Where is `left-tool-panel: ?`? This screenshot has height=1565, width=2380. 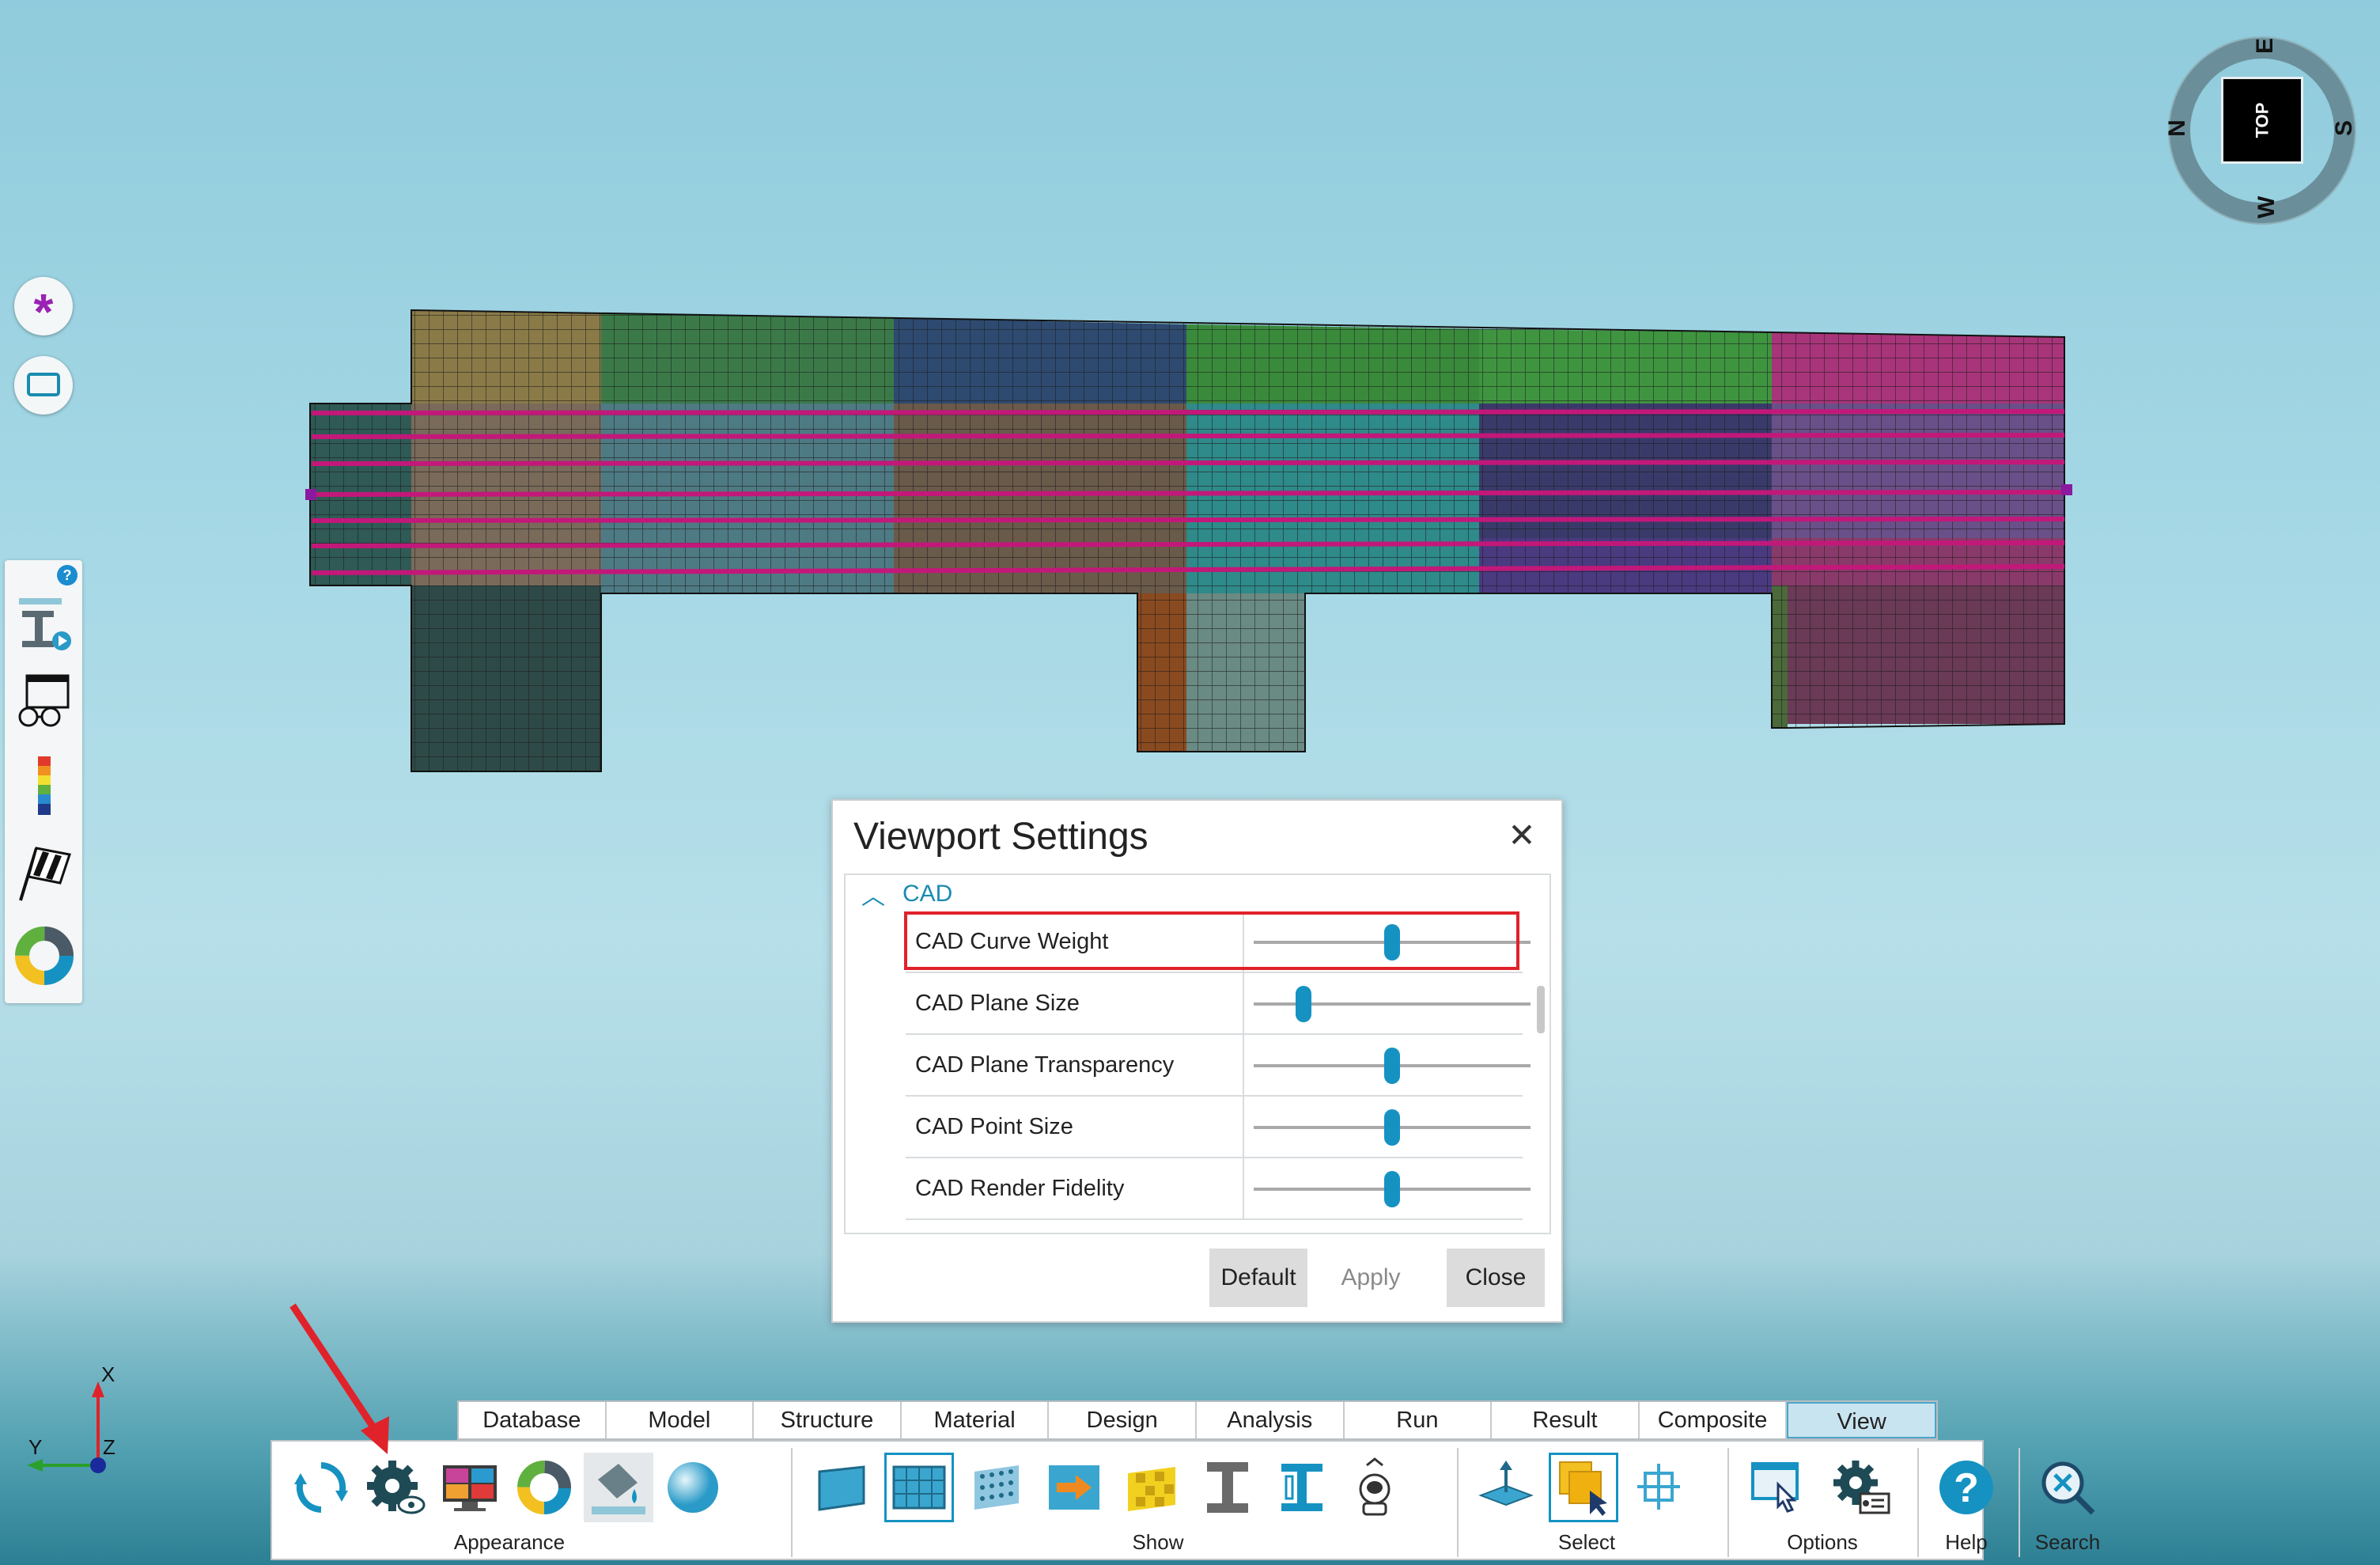
left-tool-panel: ? is located at coordinates (43, 781).